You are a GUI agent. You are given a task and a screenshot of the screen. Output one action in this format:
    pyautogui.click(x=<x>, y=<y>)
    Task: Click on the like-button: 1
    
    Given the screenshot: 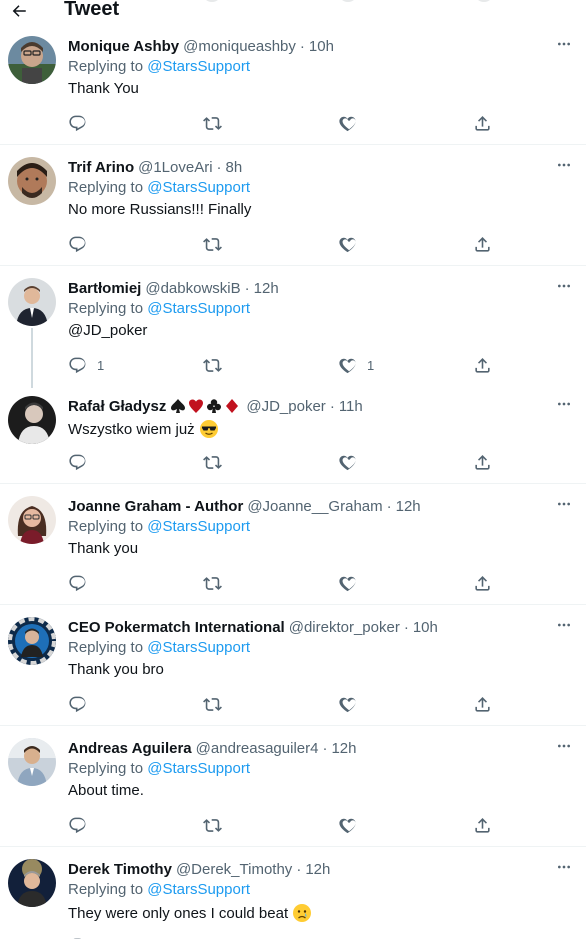 What is the action you would take?
    pyautogui.click(x=356, y=365)
    